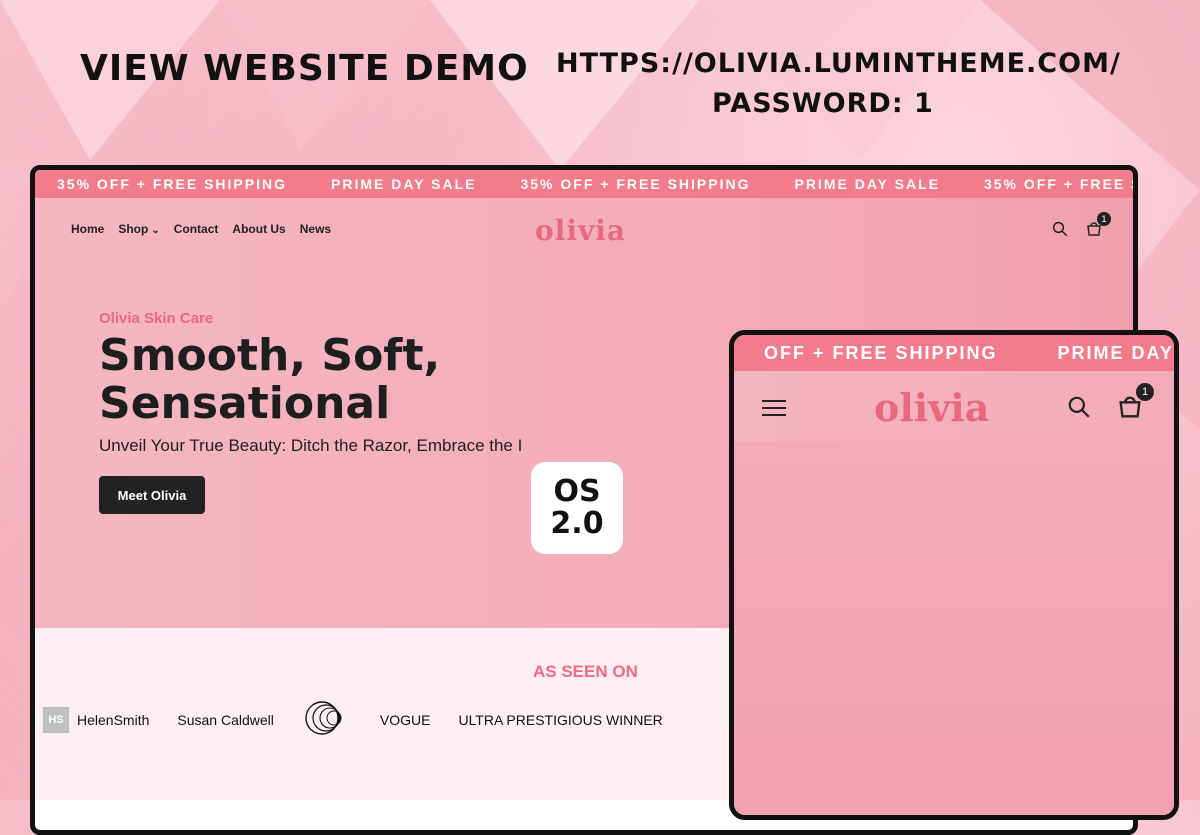 The height and width of the screenshot is (835, 1200). I want to click on main-nav: Home Shop ⌄ Contact About Us News, so click(201, 229).